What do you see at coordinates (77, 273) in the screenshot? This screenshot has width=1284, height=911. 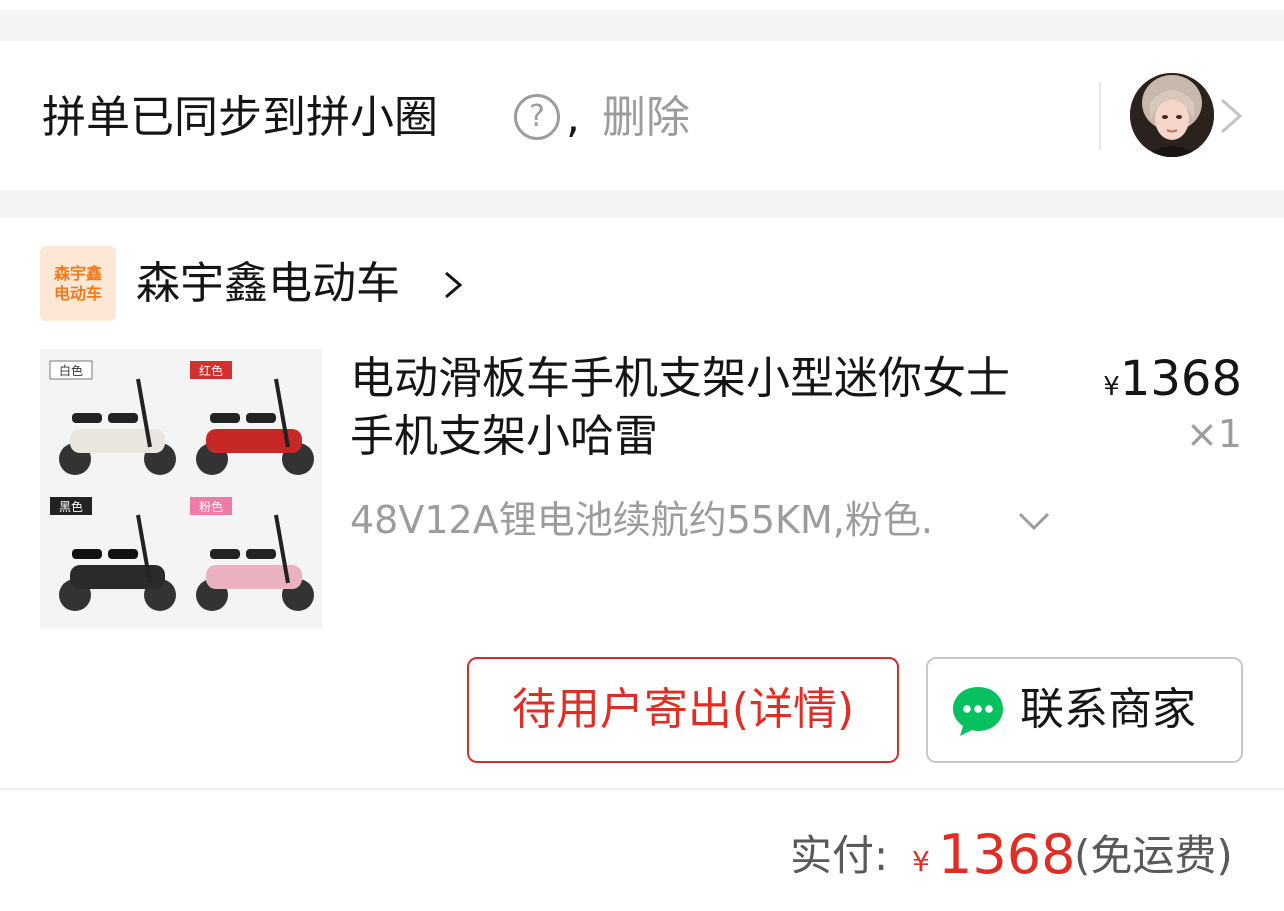 I see `store-logo-line1: 森宇鑫` at bounding box center [77, 273].